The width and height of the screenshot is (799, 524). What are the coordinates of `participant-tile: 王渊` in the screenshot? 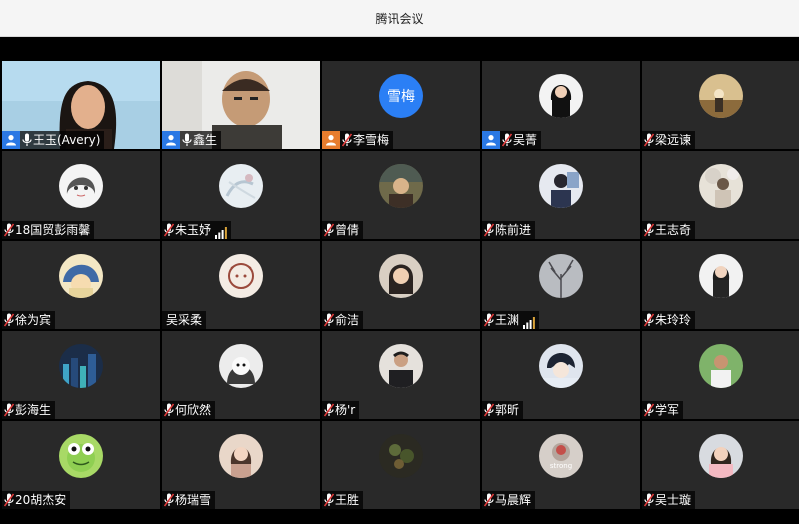 It's located at (561, 285).